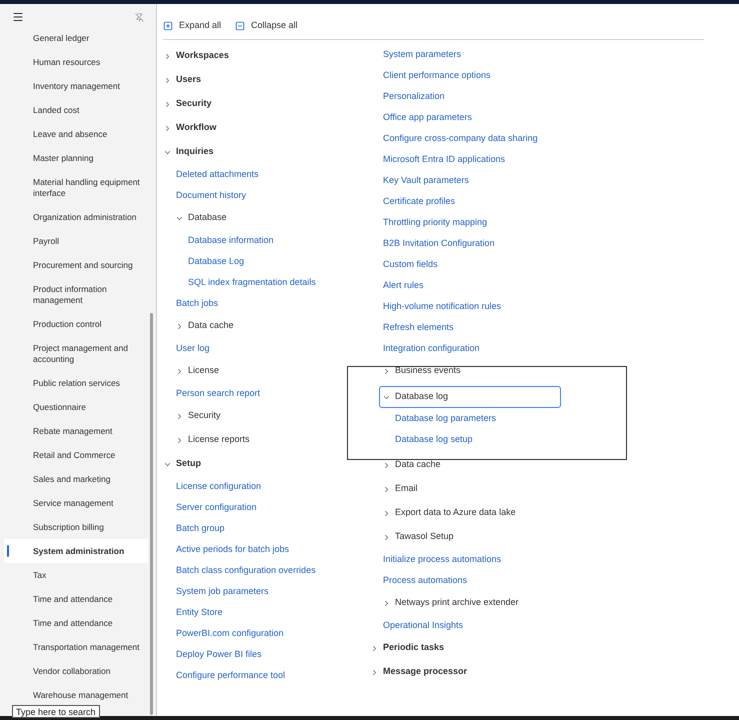 The height and width of the screenshot is (720, 739). Describe the element at coordinates (18, 17) in the screenshot. I see `menu-icon` at that location.